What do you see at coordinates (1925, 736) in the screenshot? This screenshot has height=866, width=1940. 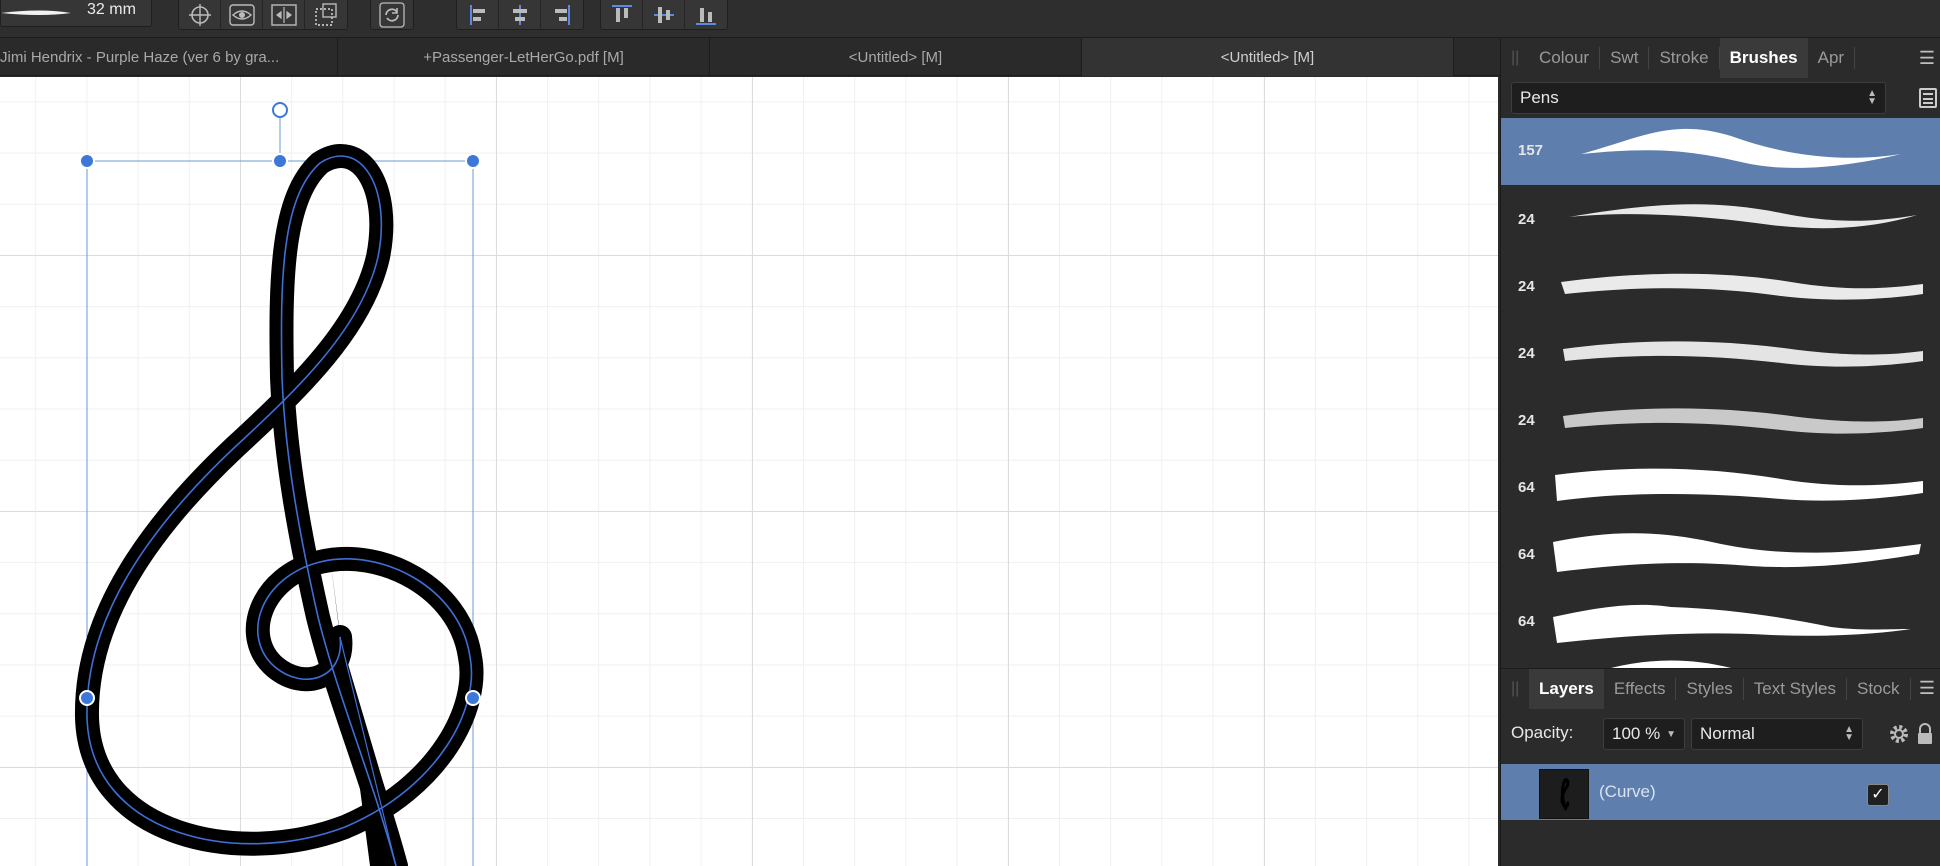 I see `lock-icon` at bounding box center [1925, 736].